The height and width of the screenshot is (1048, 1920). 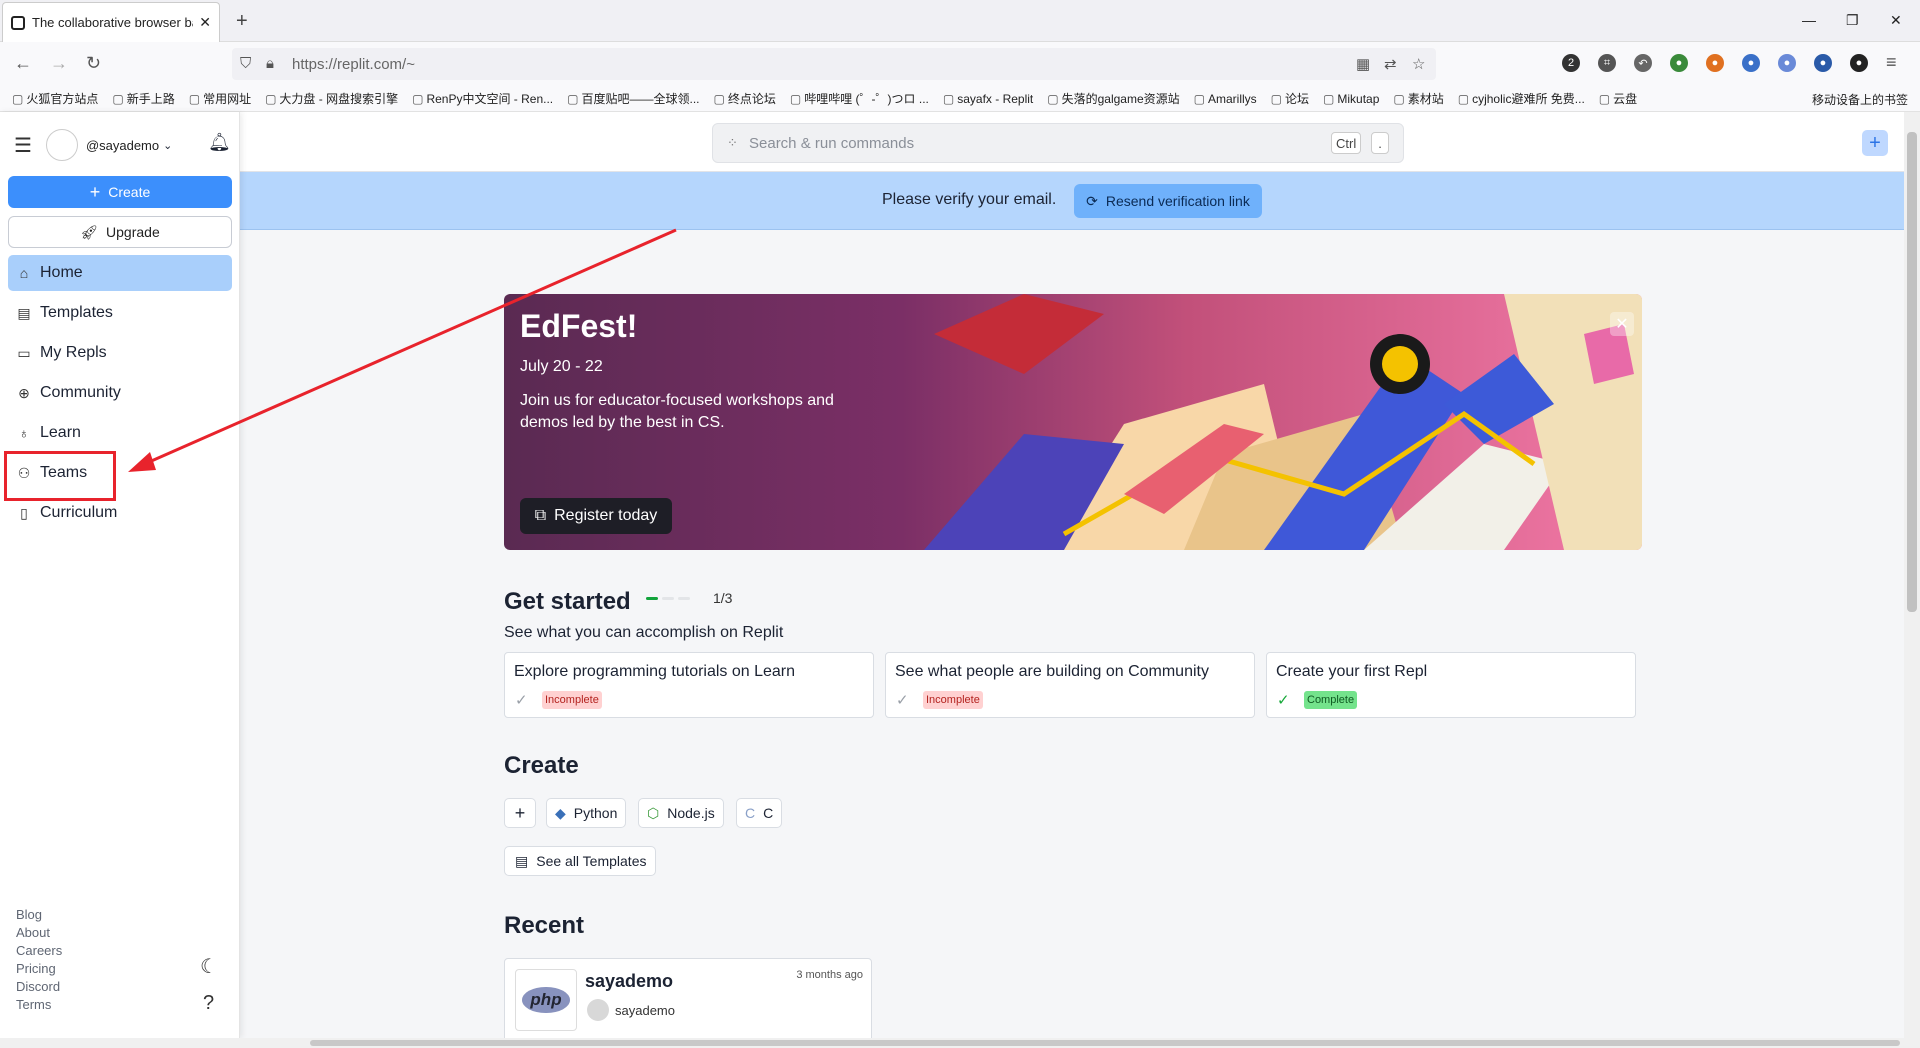 I want to click on bookmark-item: ▢ 新手上路, so click(x=143, y=98).